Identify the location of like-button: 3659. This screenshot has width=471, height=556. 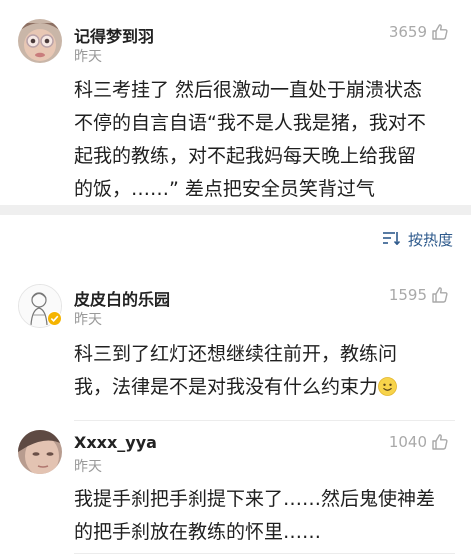
(419, 32).